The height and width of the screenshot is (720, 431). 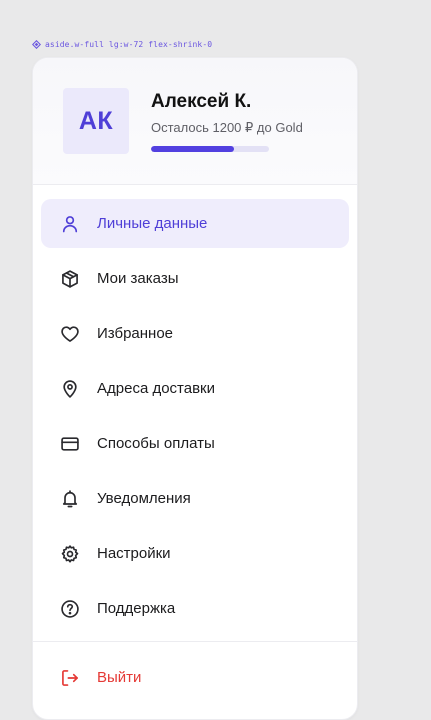 What do you see at coordinates (70, 389) in the screenshot?
I see `map-pin-icon` at bounding box center [70, 389].